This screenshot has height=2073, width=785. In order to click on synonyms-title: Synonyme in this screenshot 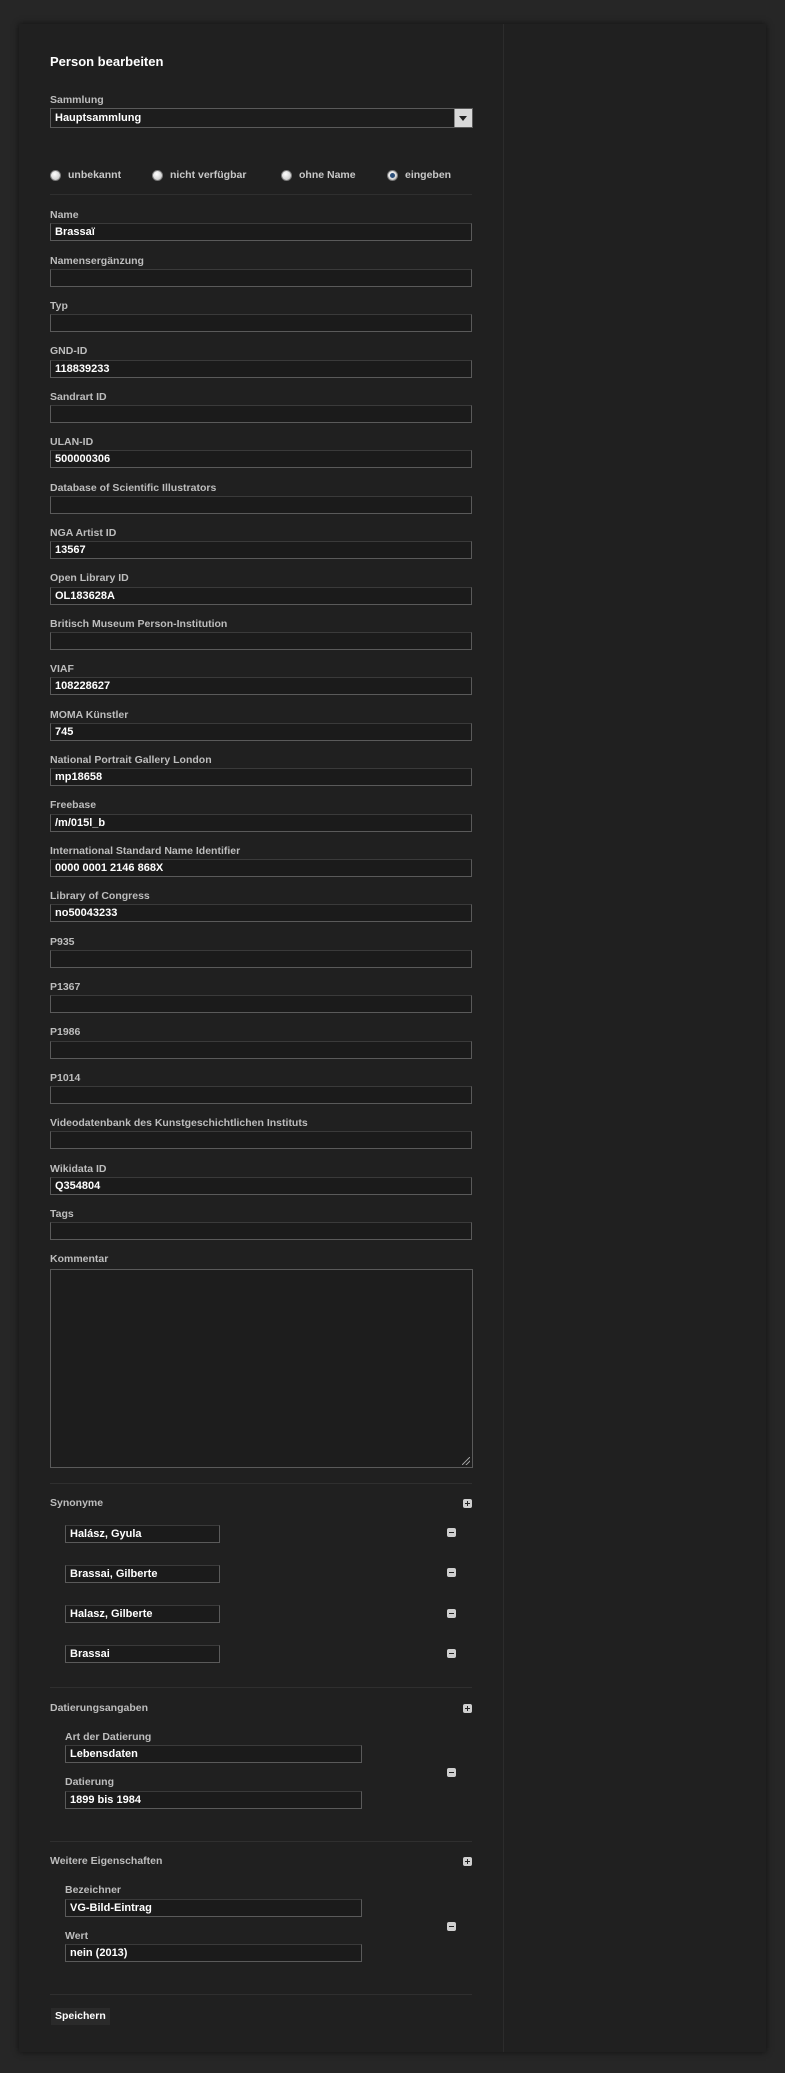, I will do `click(77, 1503)`.